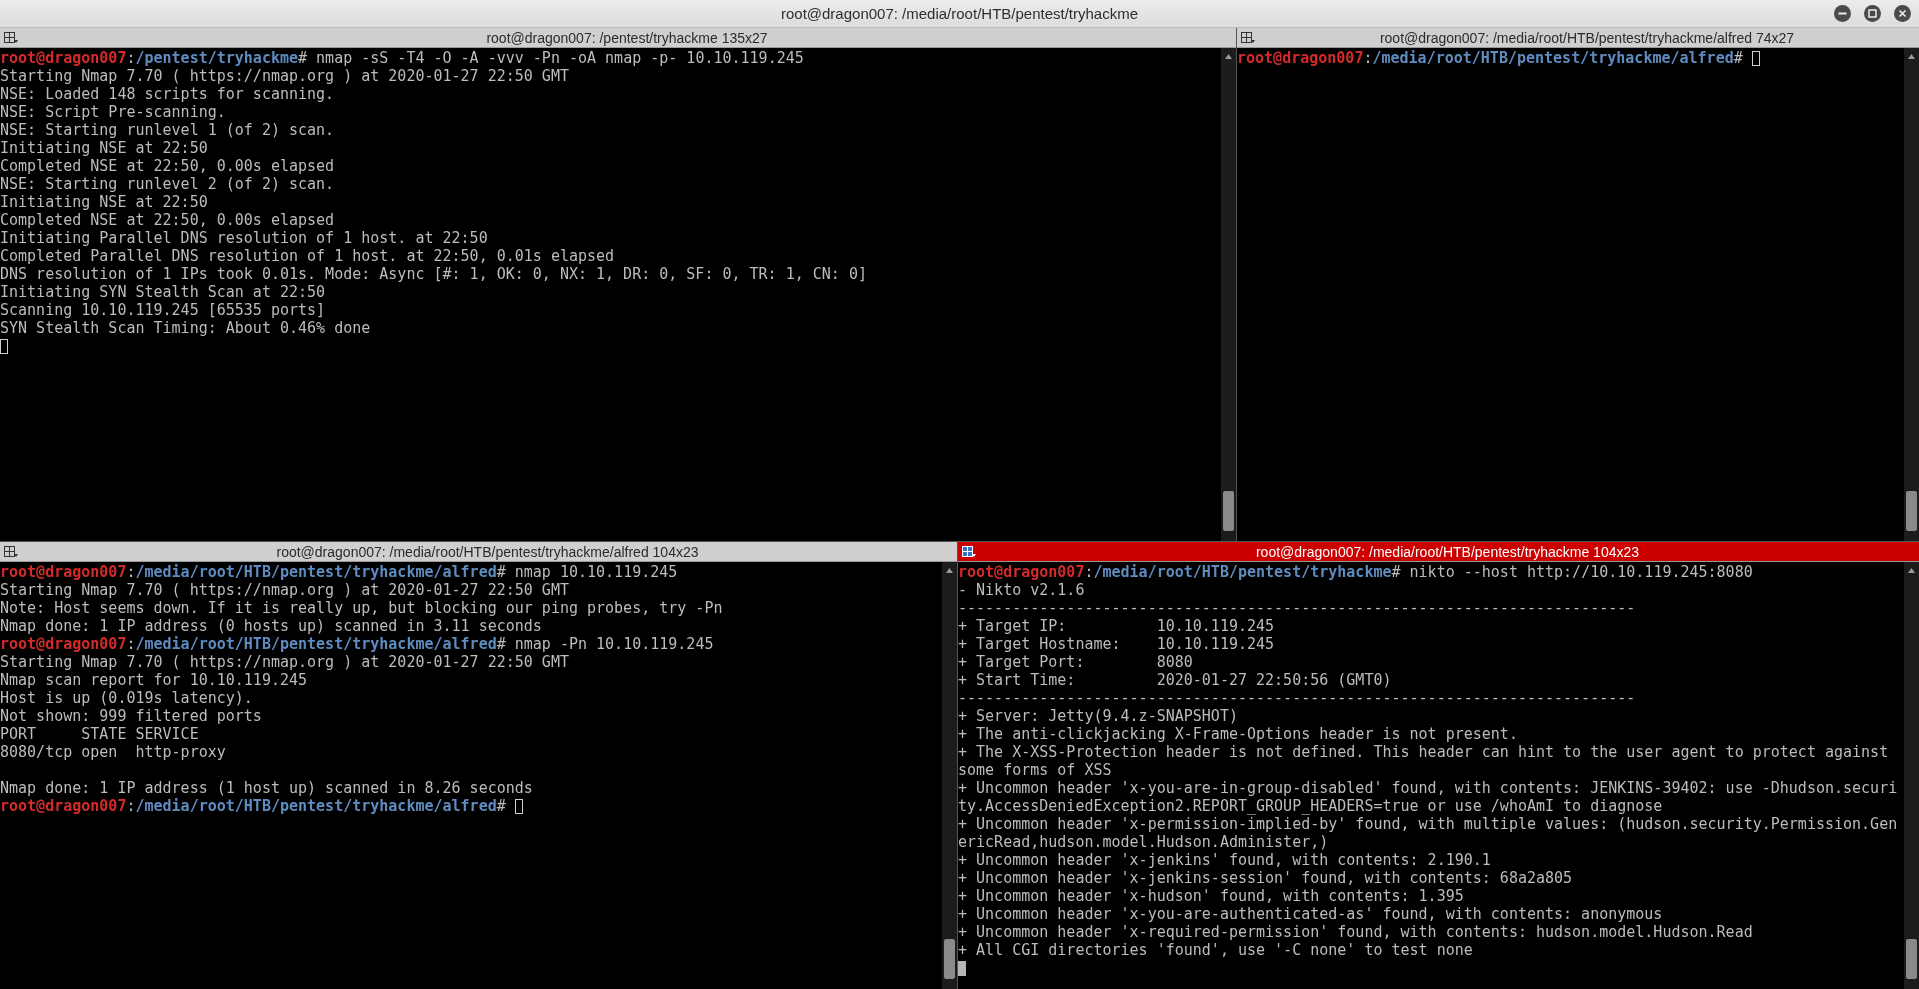 The image size is (1919, 989). What do you see at coordinates (1215, 950) in the screenshot?
I see `output-line: + All CGI directories 'found', use '-C none' to test none` at bounding box center [1215, 950].